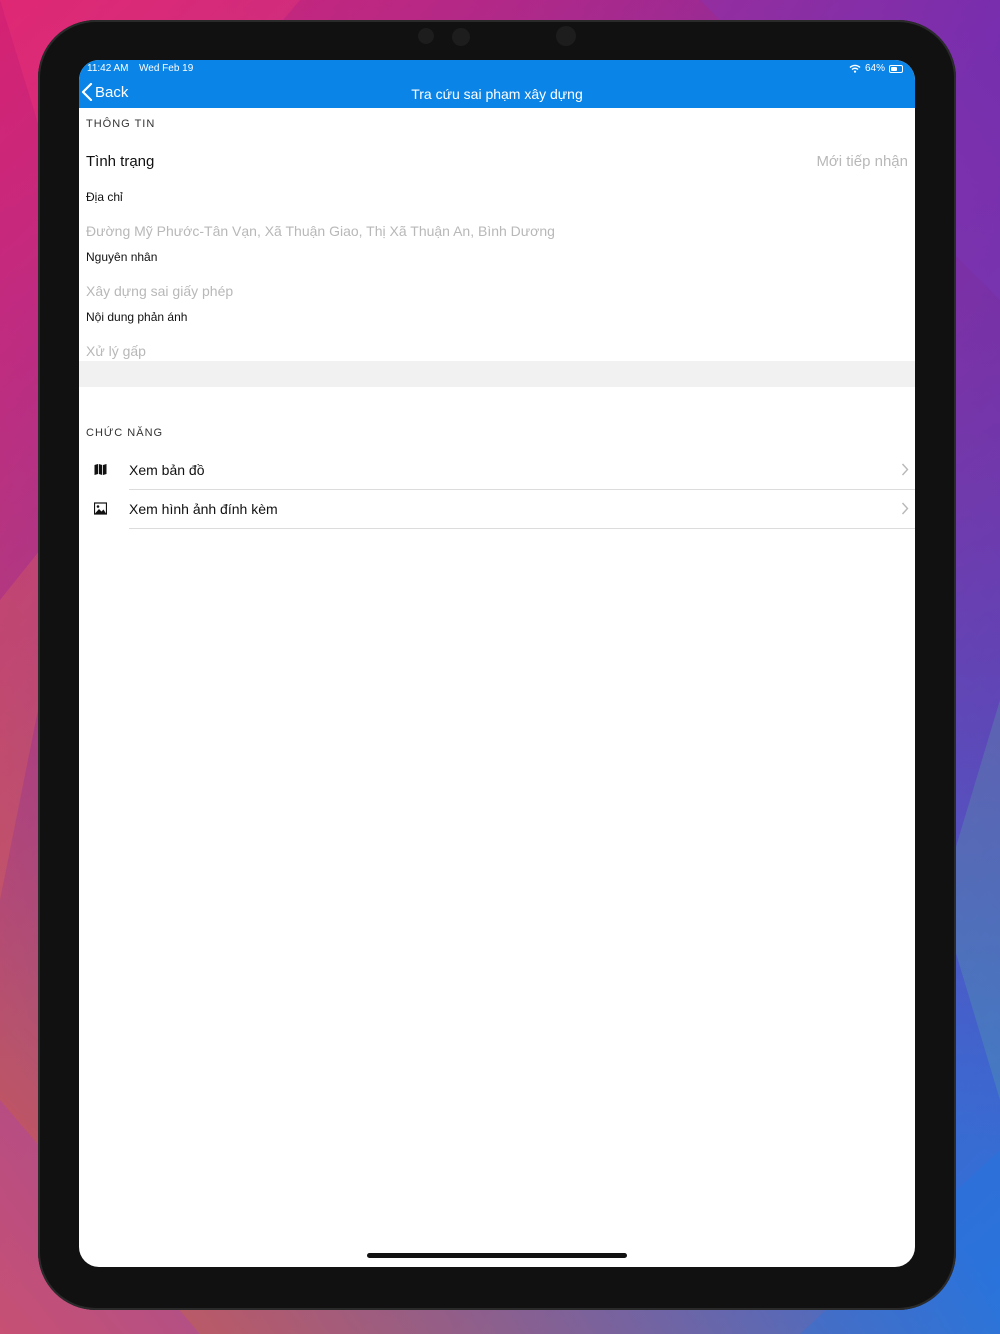 Image resolution: width=1000 pixels, height=1334 pixels. I want to click on home-indicator, so click(497, 1255).